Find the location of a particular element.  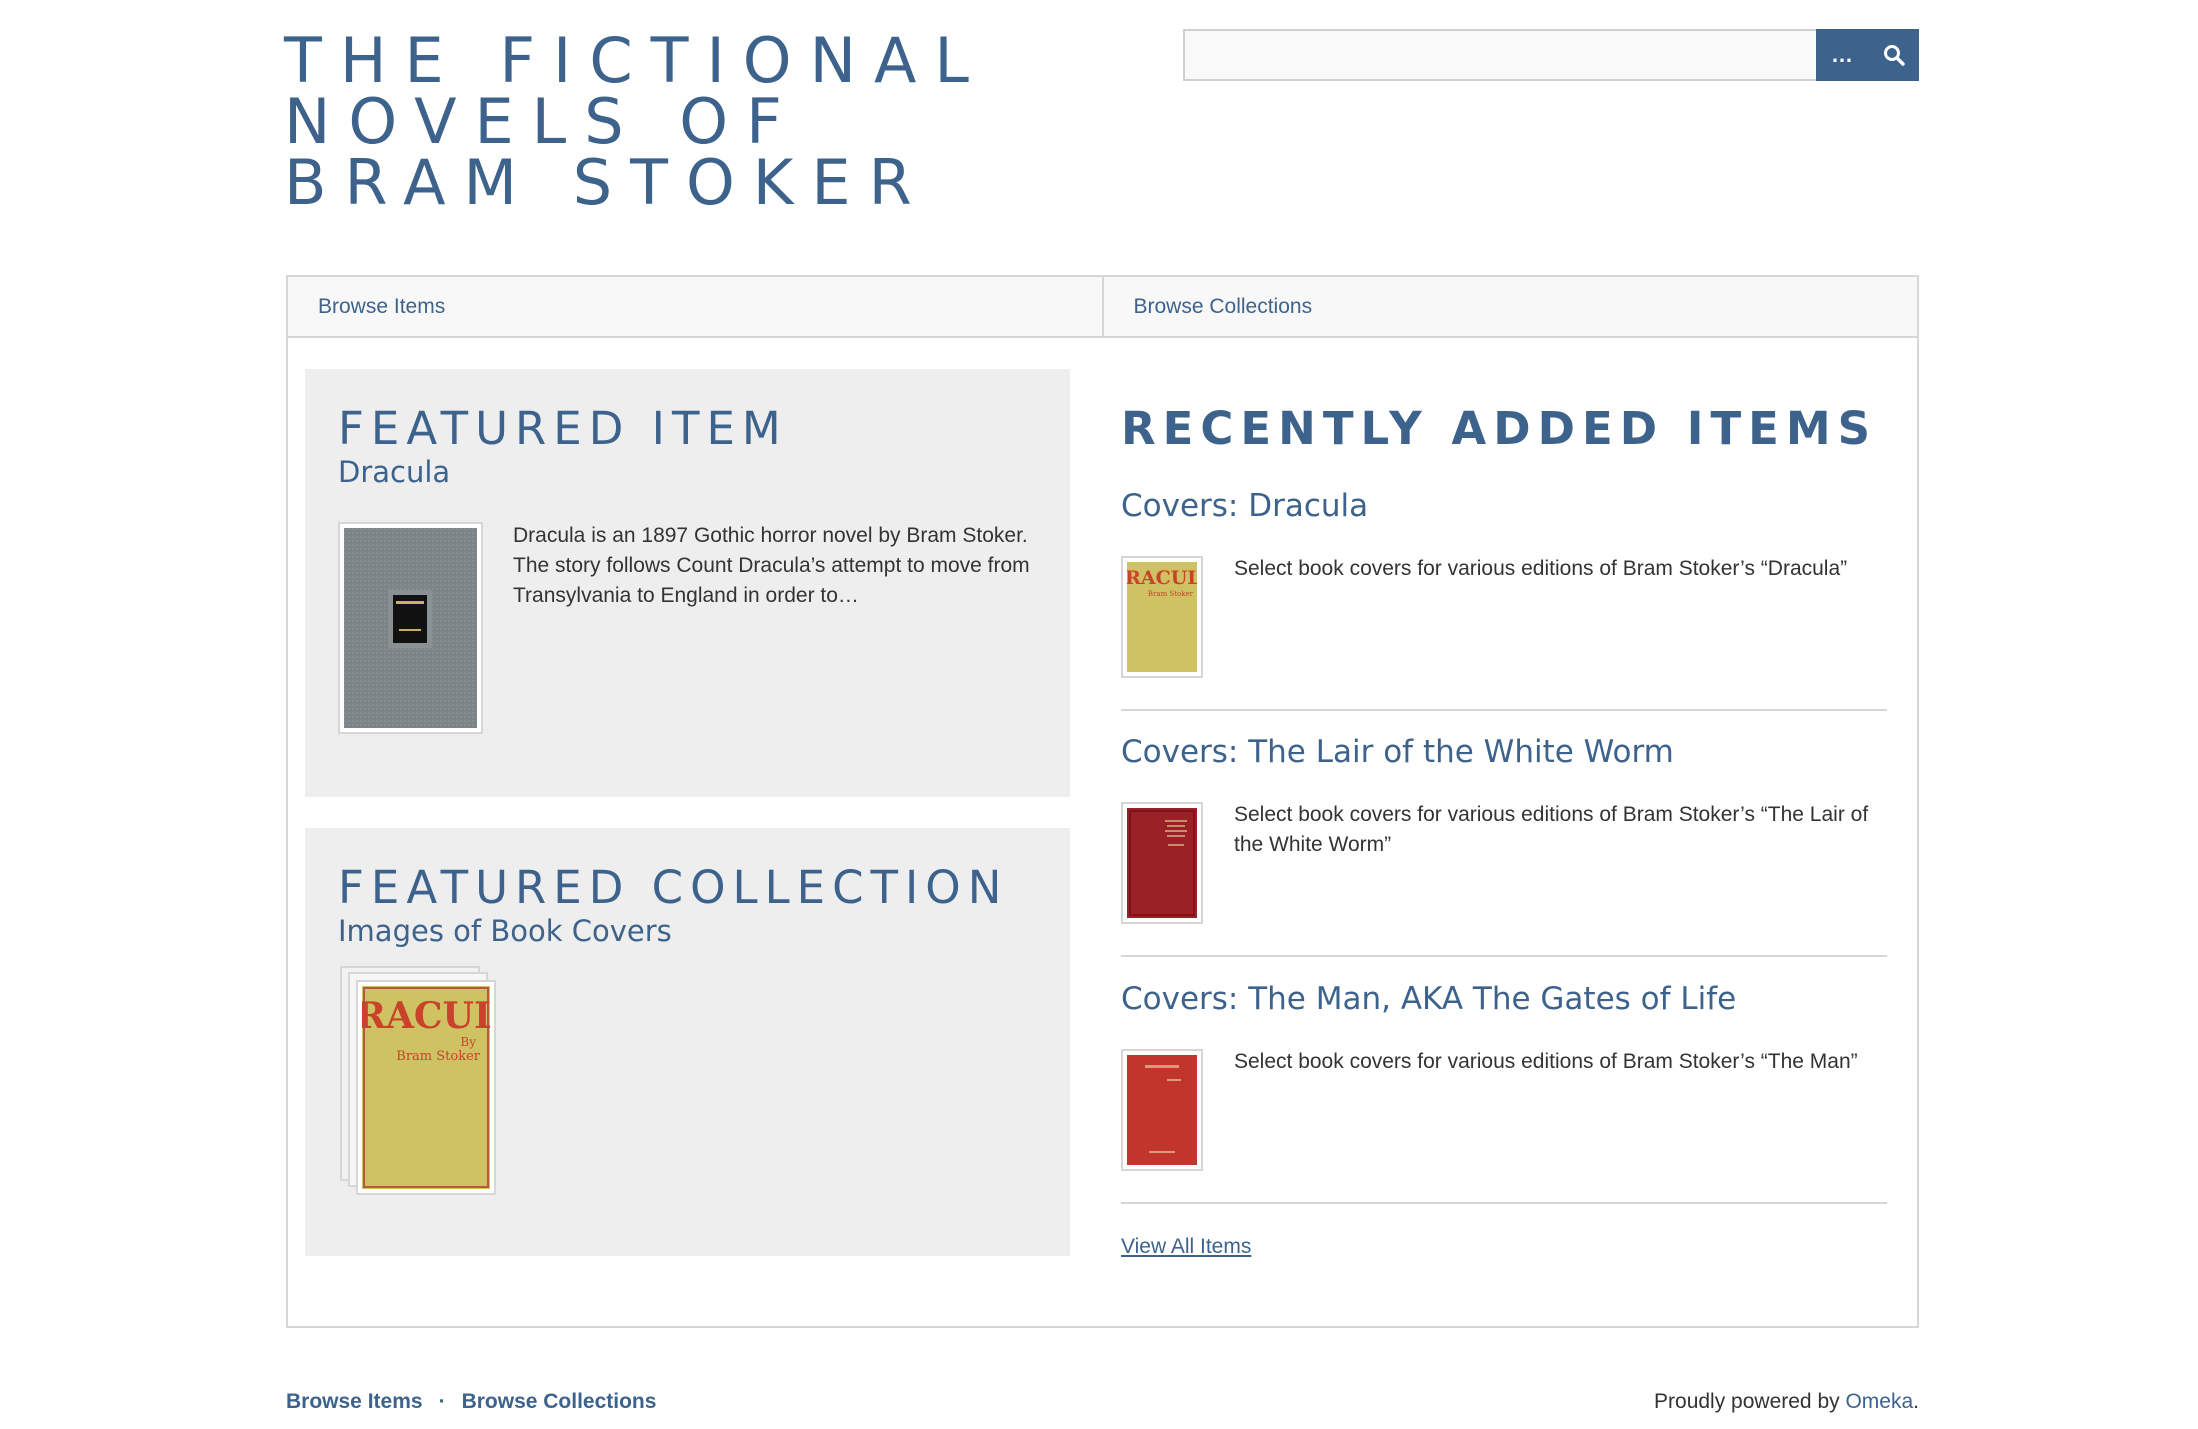

recent-item-title: Covers: Dracula is located at coordinates (1244, 506).